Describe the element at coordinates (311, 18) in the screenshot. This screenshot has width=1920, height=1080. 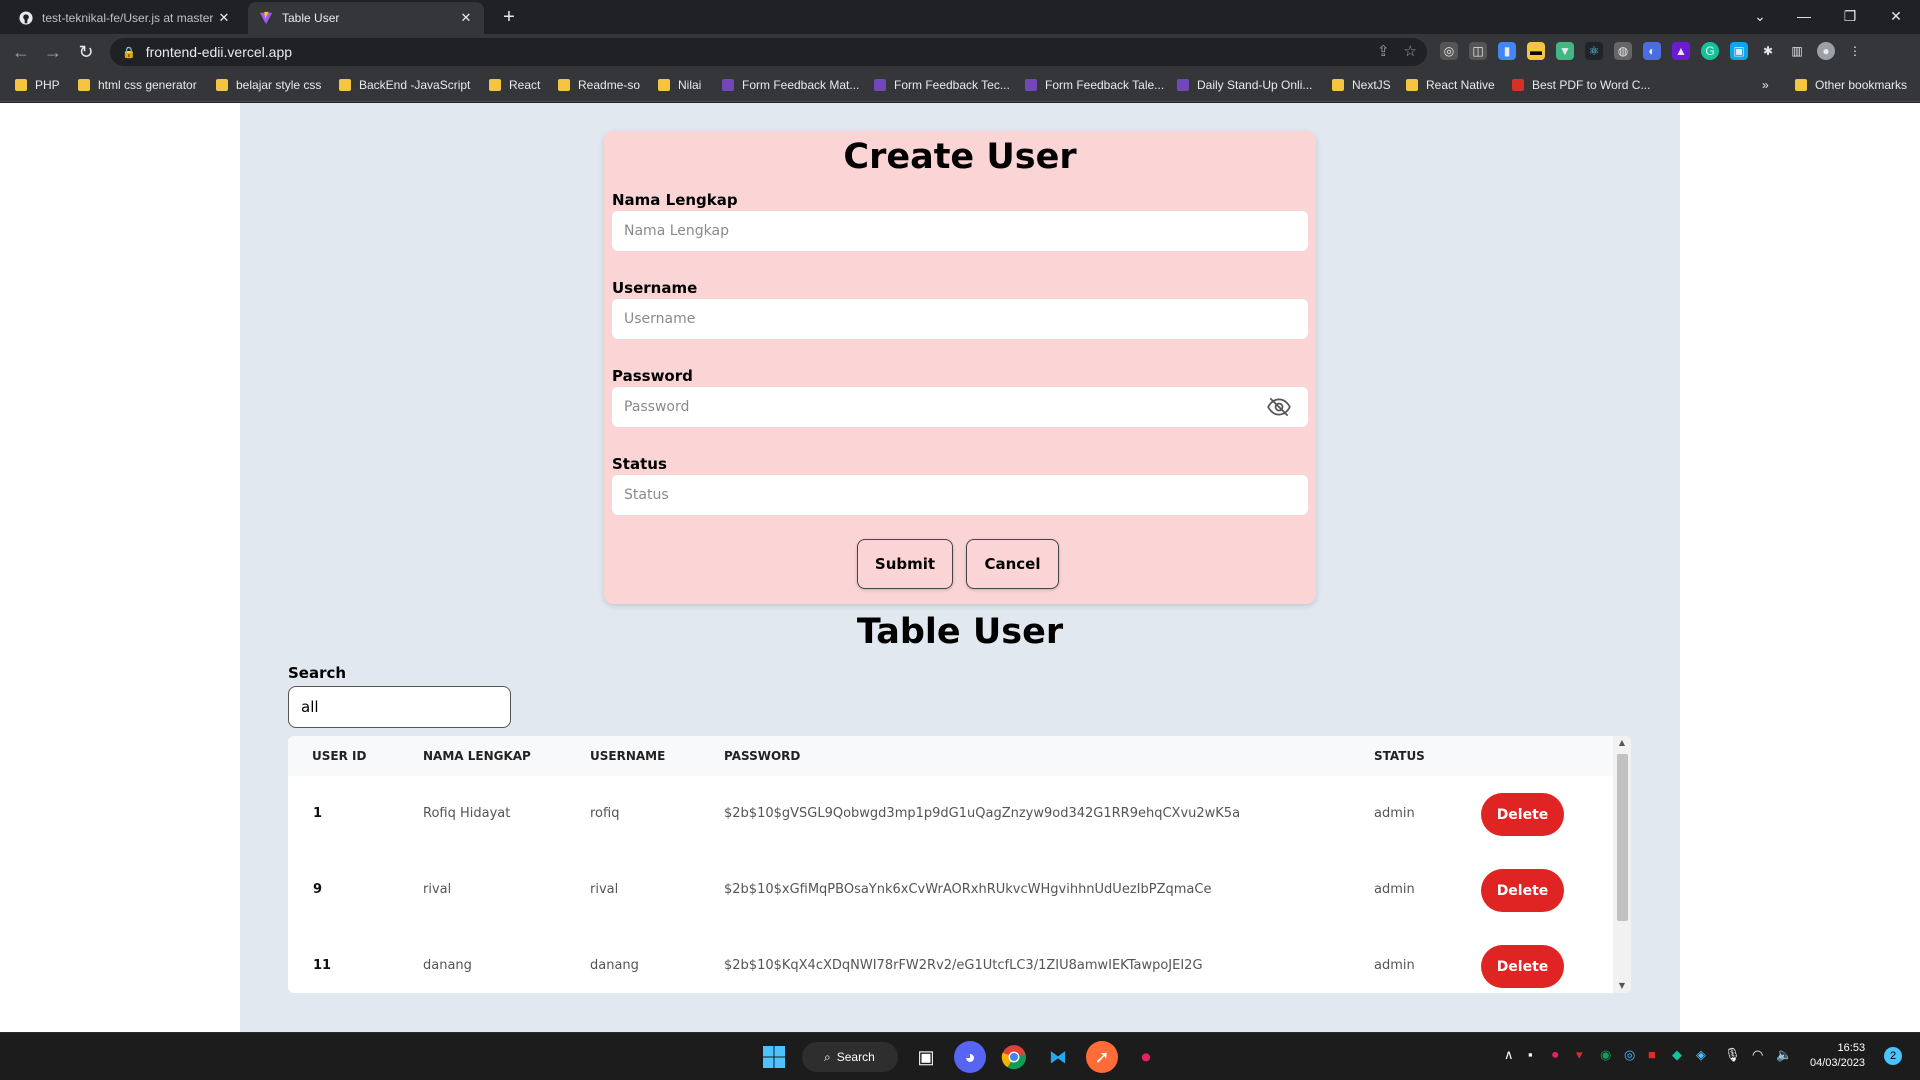
I see `tab-title: Table User` at that location.